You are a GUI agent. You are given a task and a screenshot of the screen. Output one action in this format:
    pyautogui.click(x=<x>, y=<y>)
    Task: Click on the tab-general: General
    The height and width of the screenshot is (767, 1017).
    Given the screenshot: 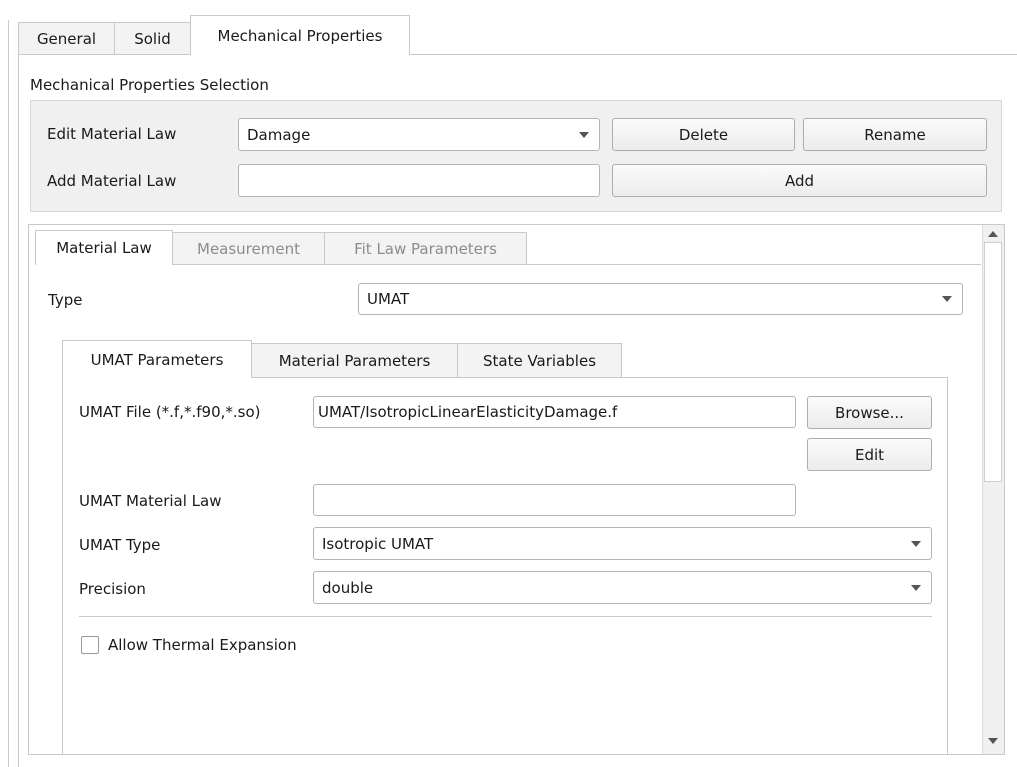 What is the action you would take?
    pyautogui.click(x=66, y=38)
    